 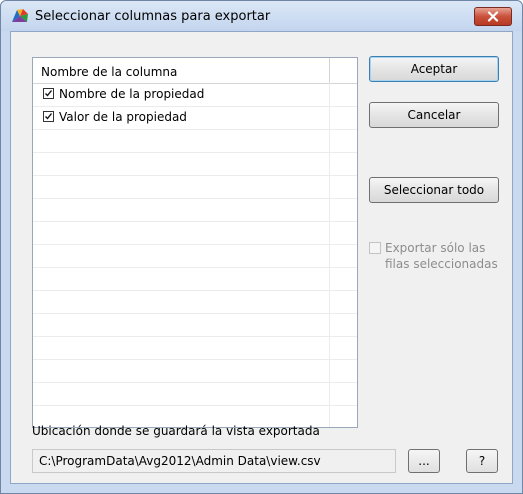 I want to click on export-selected-label: Exportar sólo las filas seleccionadas, so click(x=441, y=256).